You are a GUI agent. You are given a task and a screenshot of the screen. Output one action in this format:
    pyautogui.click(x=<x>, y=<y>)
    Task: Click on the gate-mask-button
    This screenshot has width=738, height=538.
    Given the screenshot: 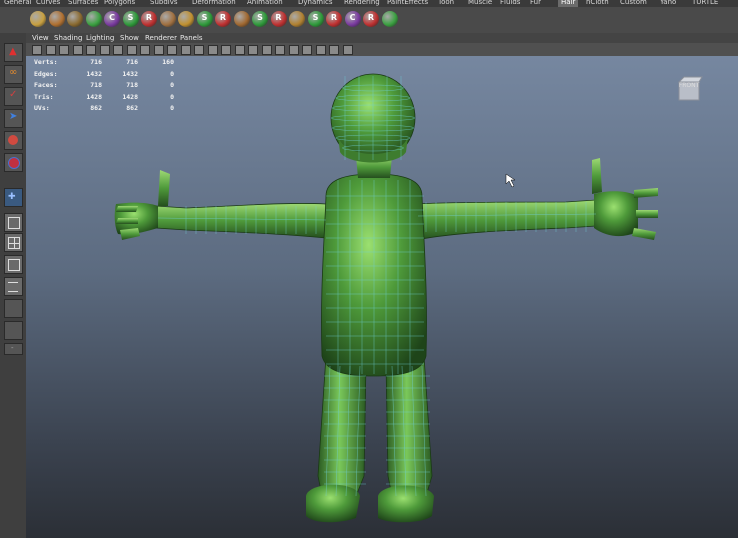 What is the action you would take?
    pyautogui.click(x=131, y=50)
    